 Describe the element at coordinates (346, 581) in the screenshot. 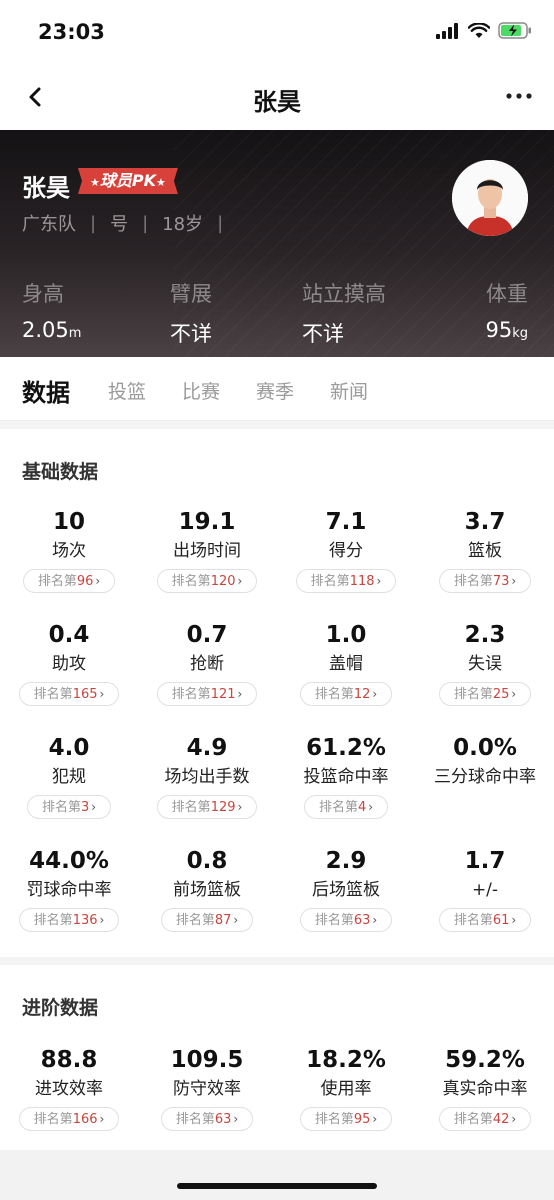

I see `rank-button: 排名第118 ›` at that location.